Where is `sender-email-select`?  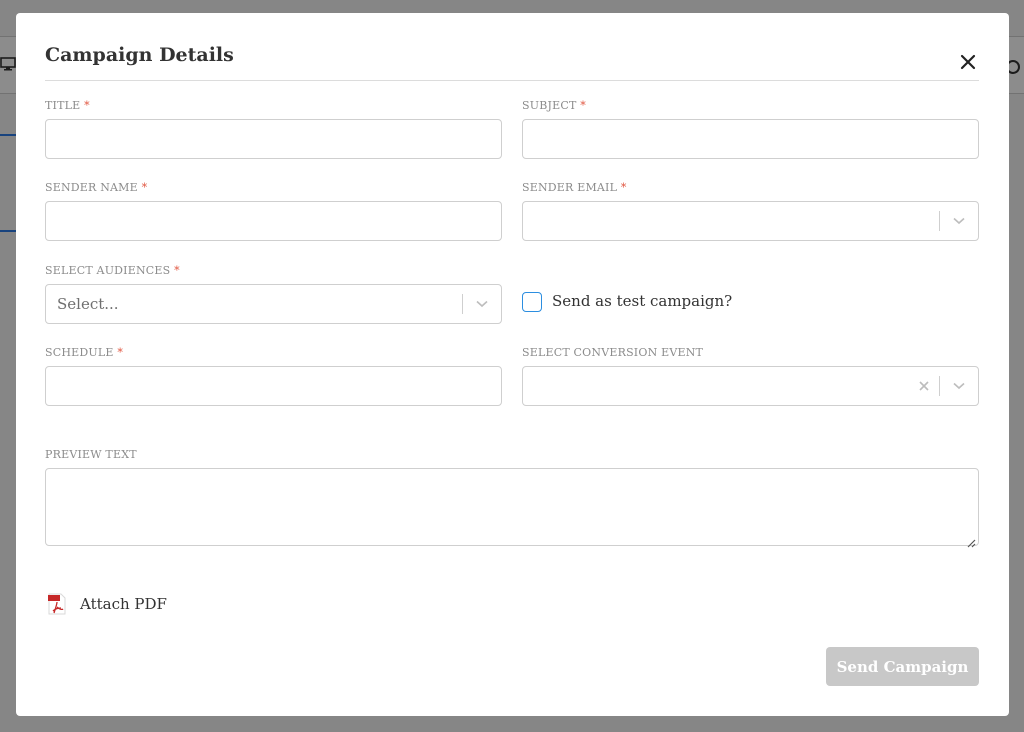 sender-email-select is located at coordinates (750, 221).